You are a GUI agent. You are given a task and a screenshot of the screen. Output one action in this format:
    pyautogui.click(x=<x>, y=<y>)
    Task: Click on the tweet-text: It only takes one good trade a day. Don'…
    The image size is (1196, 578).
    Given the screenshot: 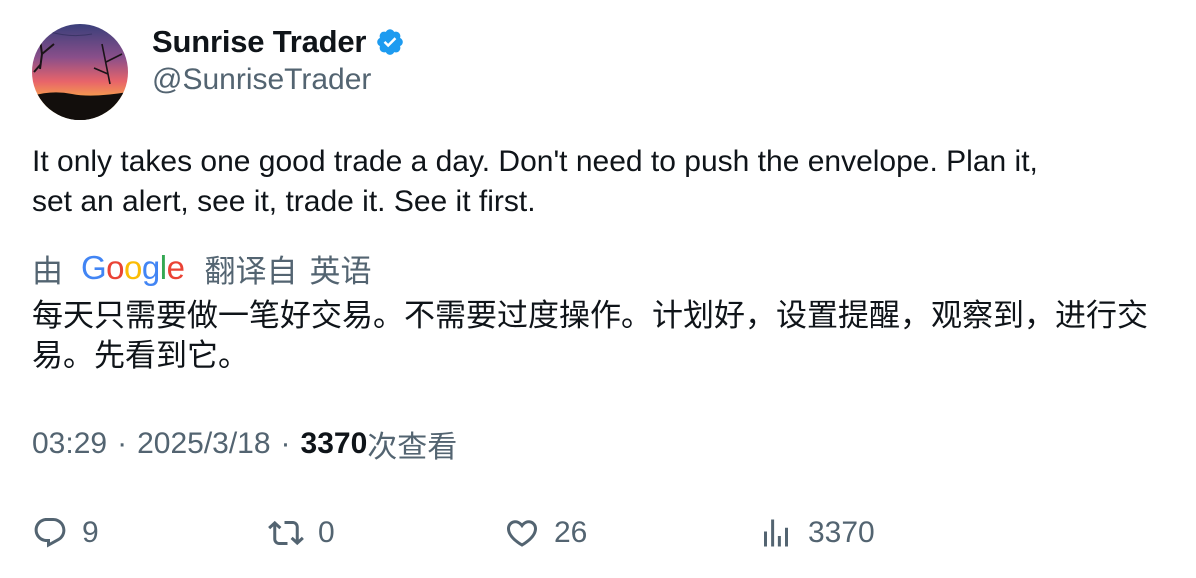 What is the action you would take?
    pyautogui.click(x=597, y=182)
    